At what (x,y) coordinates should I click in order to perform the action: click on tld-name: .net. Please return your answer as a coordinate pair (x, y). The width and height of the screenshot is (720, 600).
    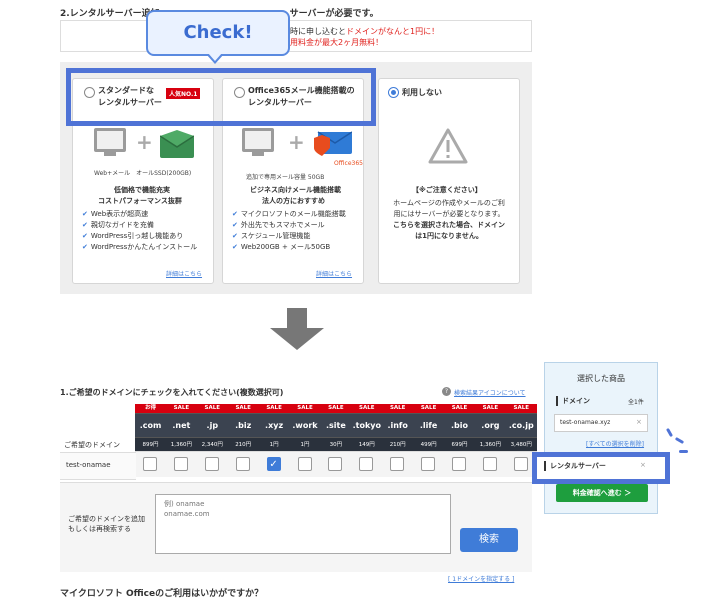
    Looking at the image, I should click on (181, 425).